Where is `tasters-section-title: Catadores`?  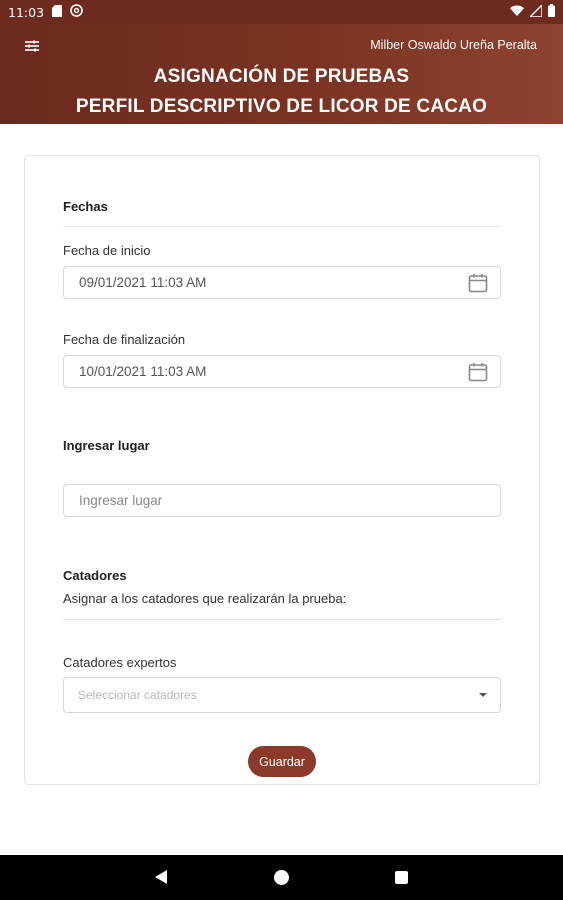
tasters-section-title: Catadores is located at coordinates (95, 575).